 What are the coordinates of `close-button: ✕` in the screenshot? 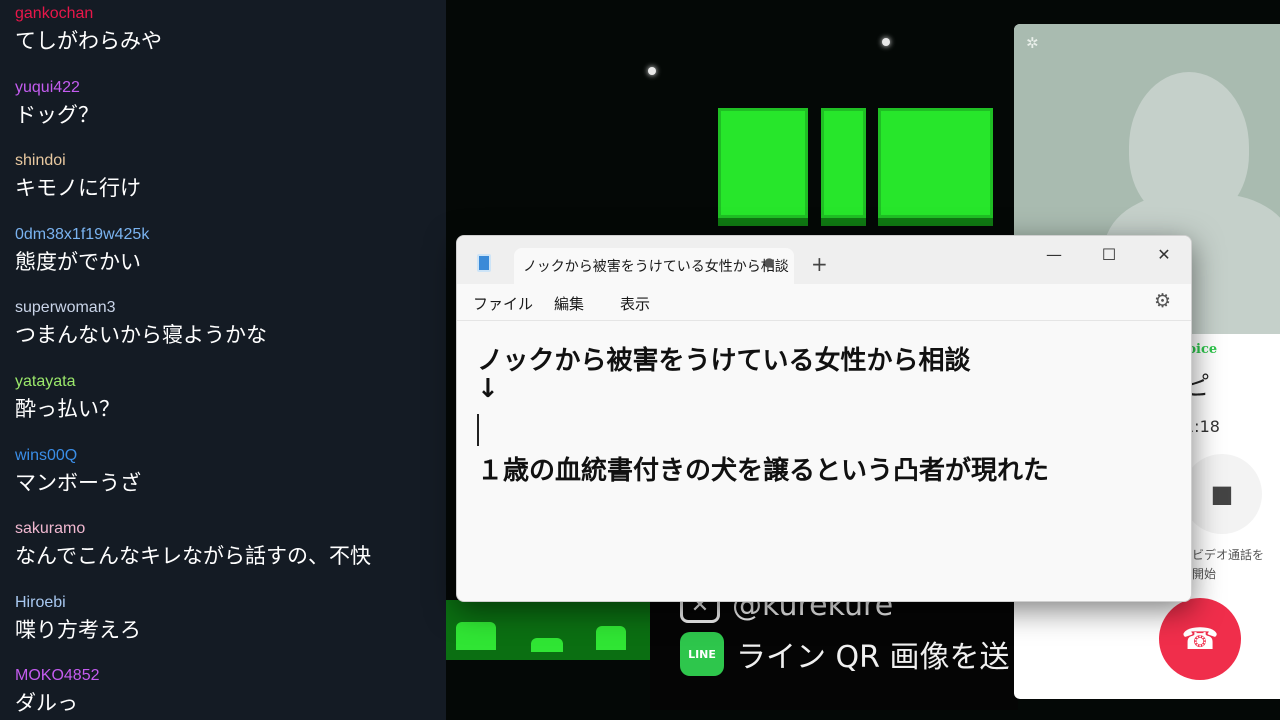 It's located at (1163, 254).